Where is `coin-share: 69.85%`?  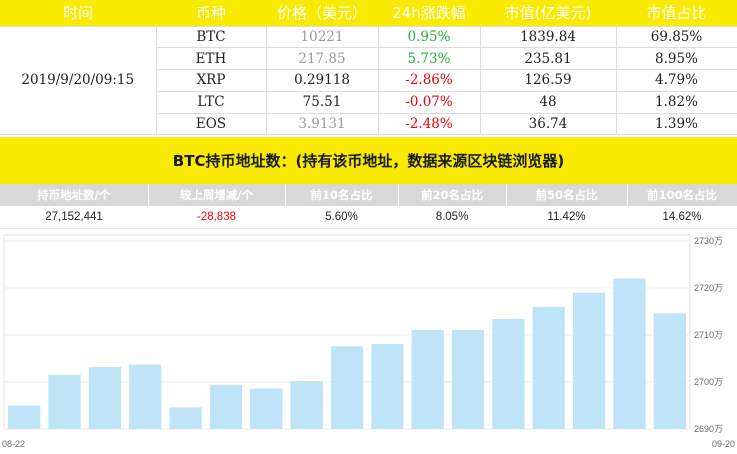 coin-share: 69.85% is located at coordinates (676, 37).